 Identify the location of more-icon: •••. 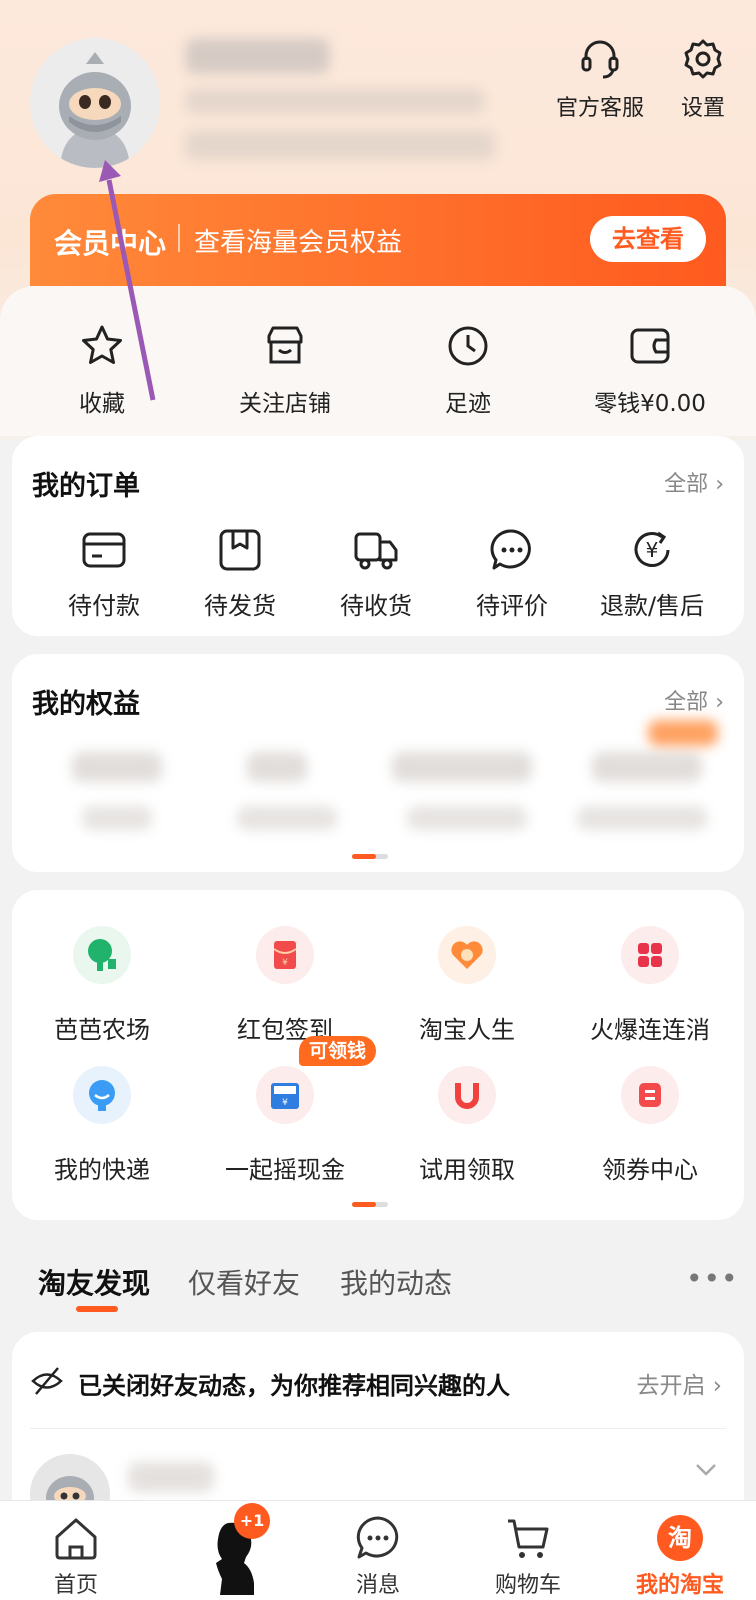
(712, 1278).